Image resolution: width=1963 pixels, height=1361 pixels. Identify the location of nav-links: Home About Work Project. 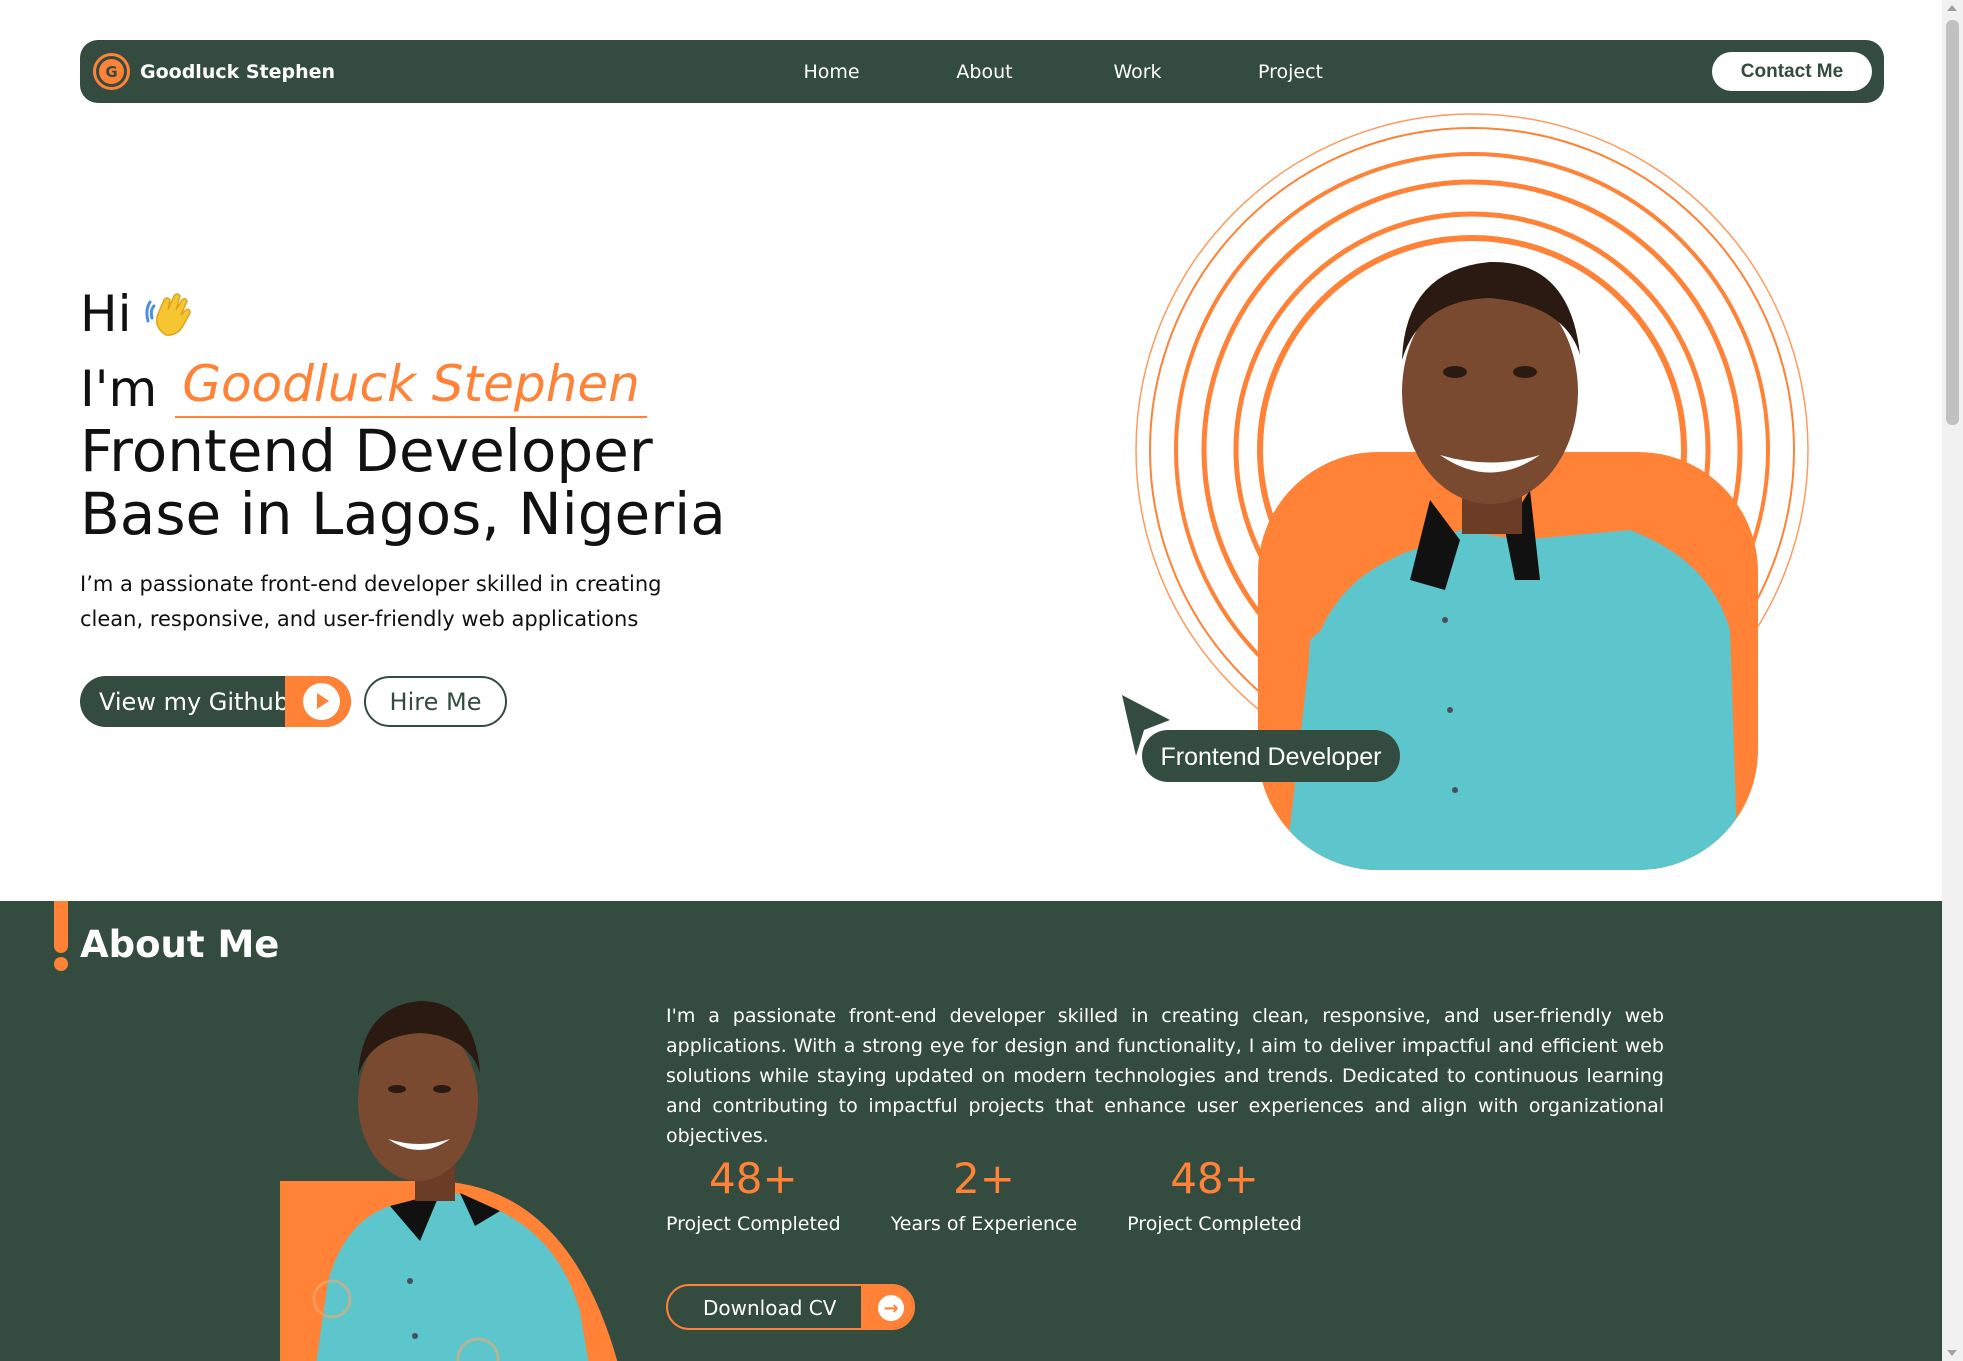
(1061, 71).